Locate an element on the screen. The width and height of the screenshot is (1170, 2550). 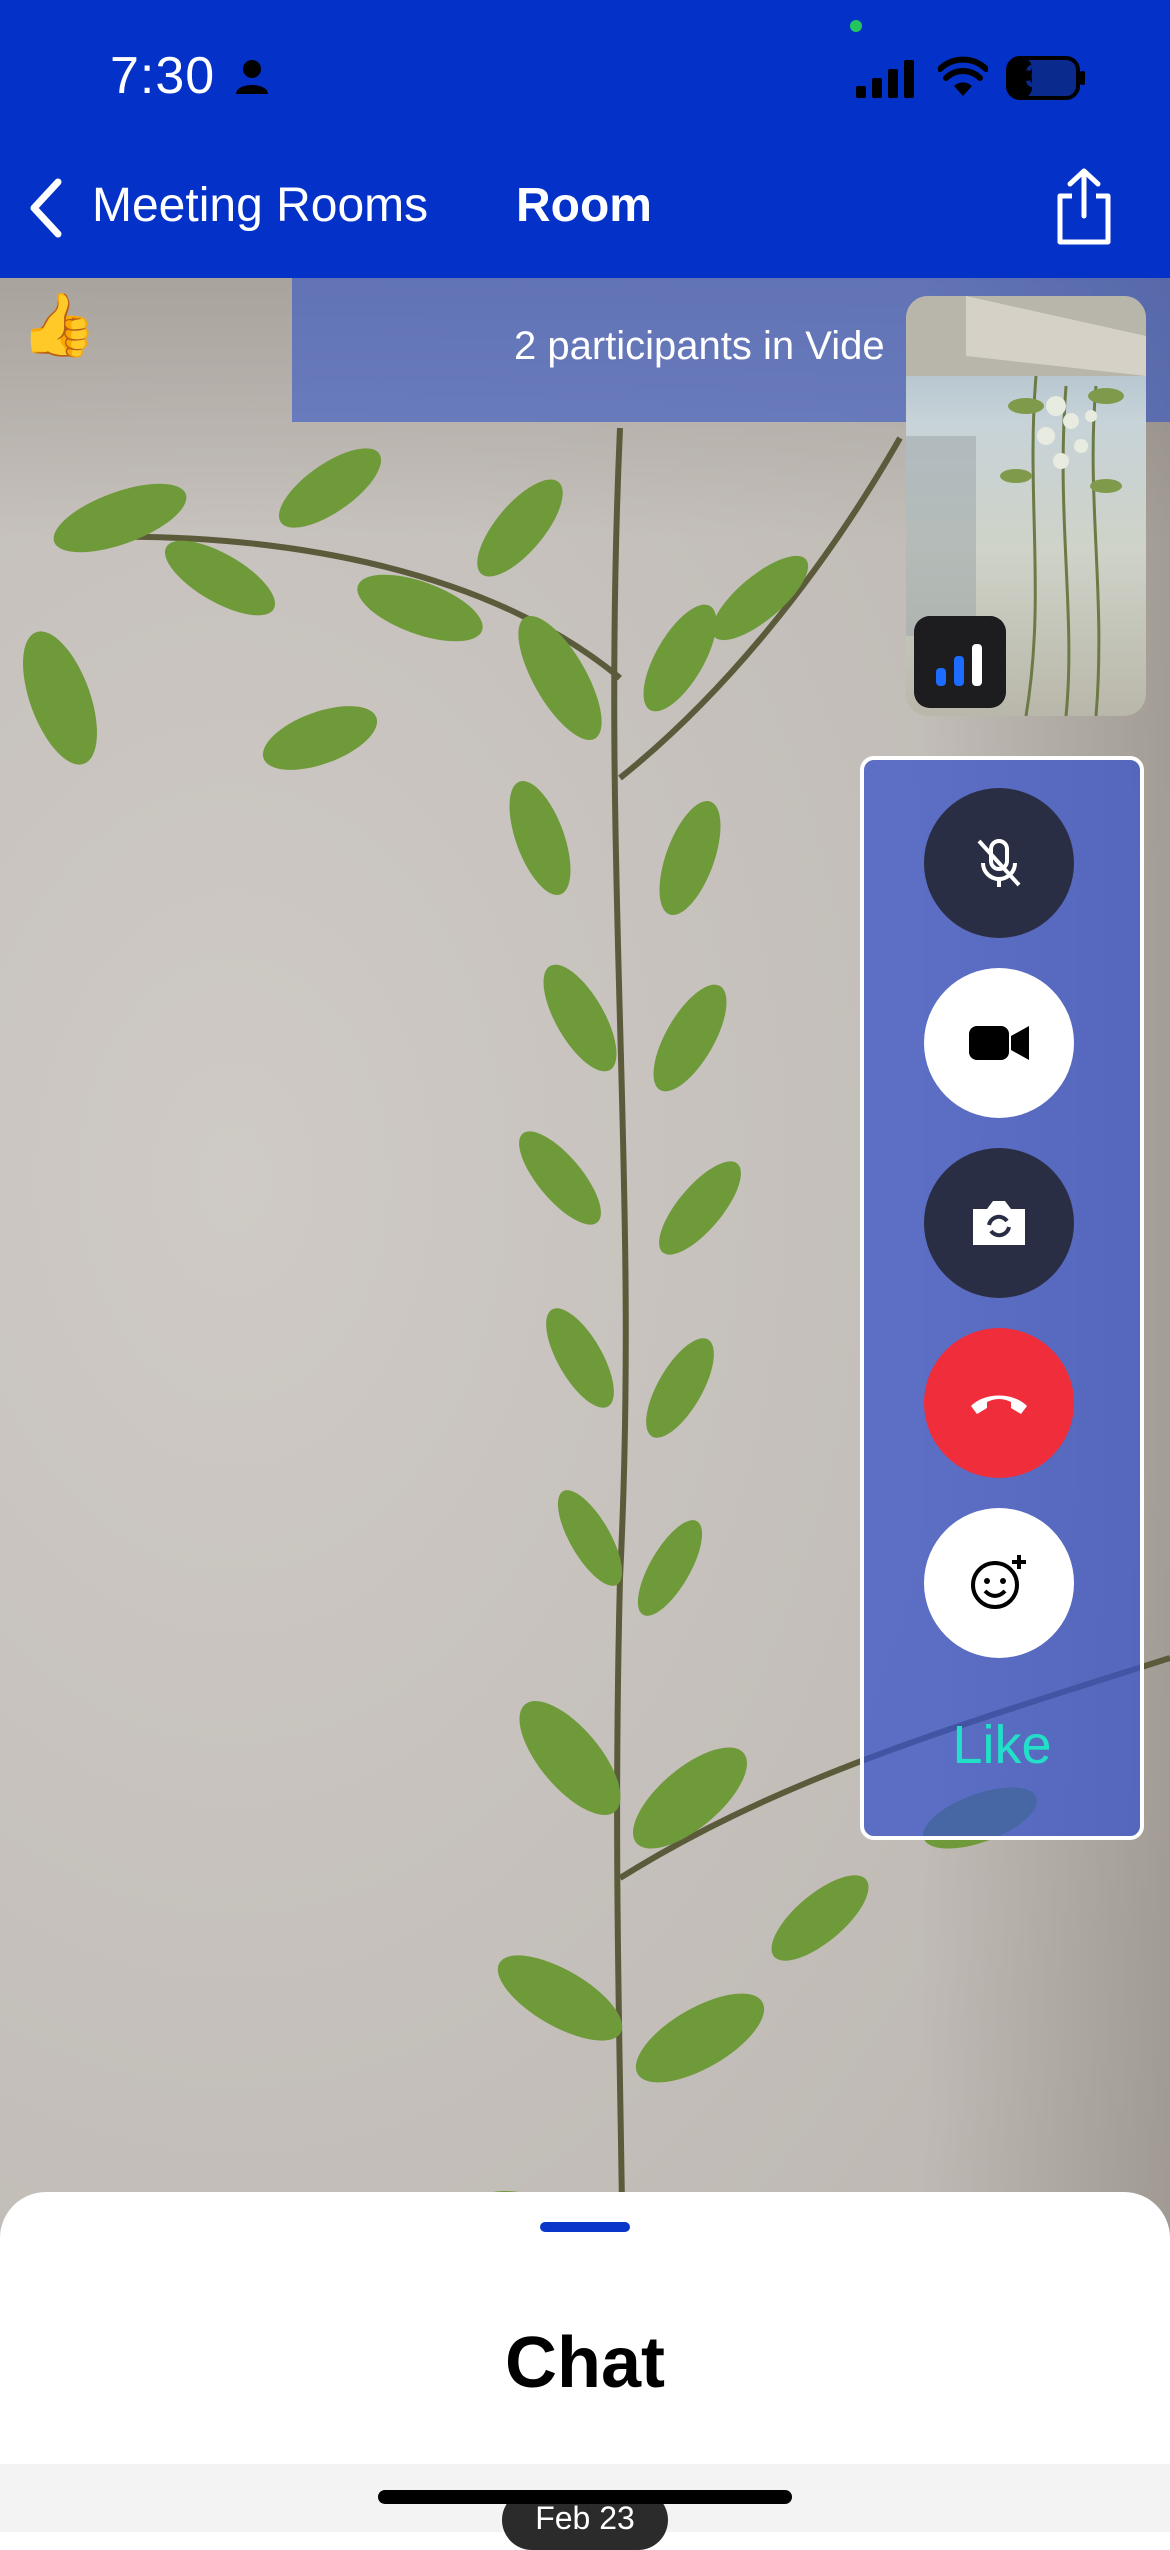
add-reaction-button is located at coordinates (999, 1583).